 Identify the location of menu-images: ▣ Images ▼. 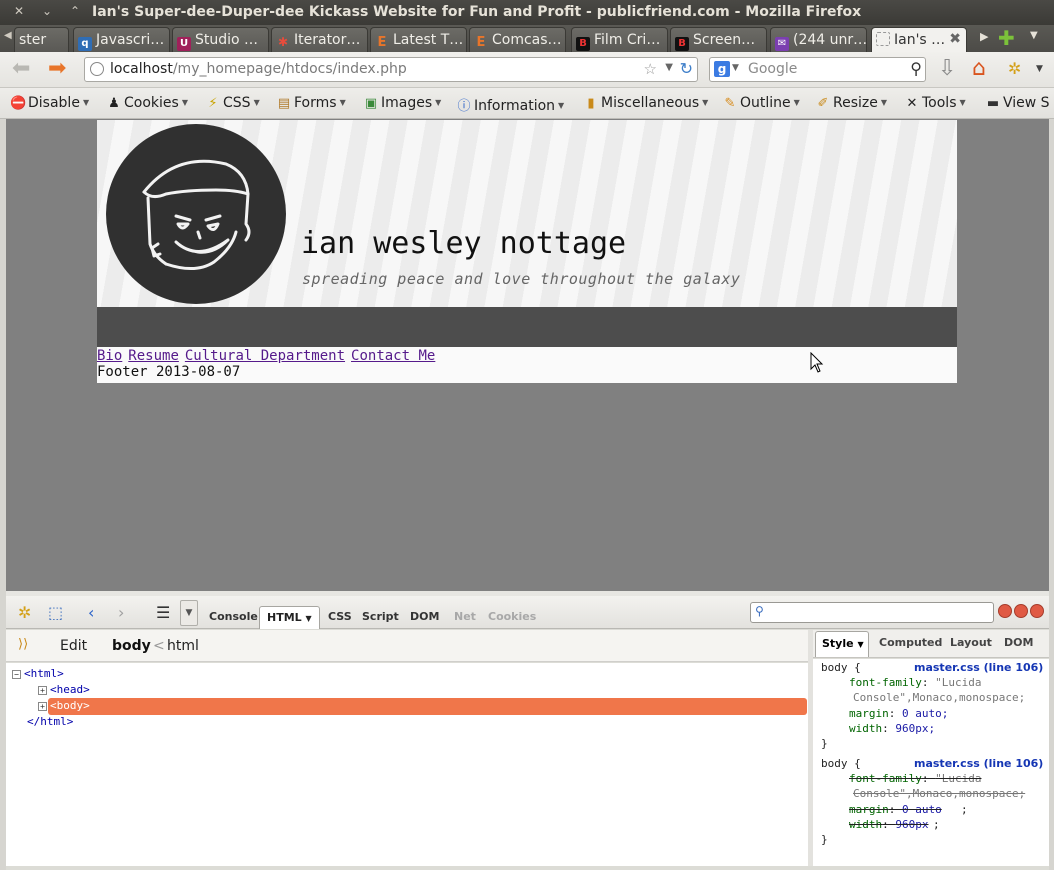
(402, 103).